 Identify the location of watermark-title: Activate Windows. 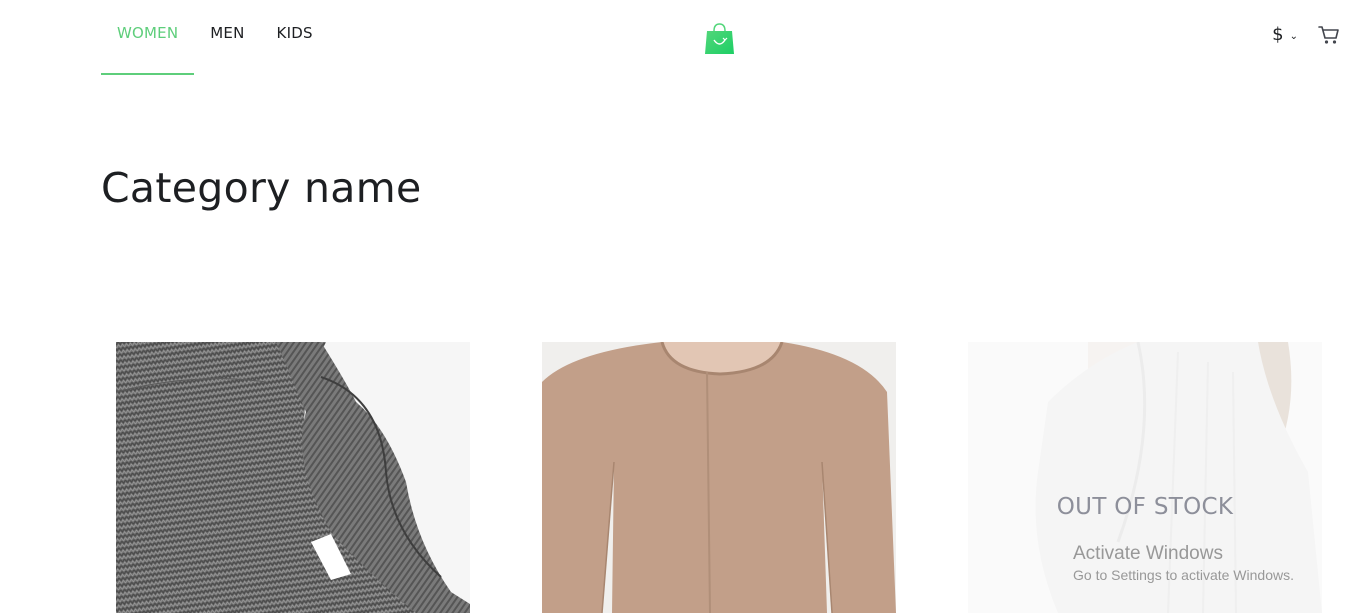
(1148, 553).